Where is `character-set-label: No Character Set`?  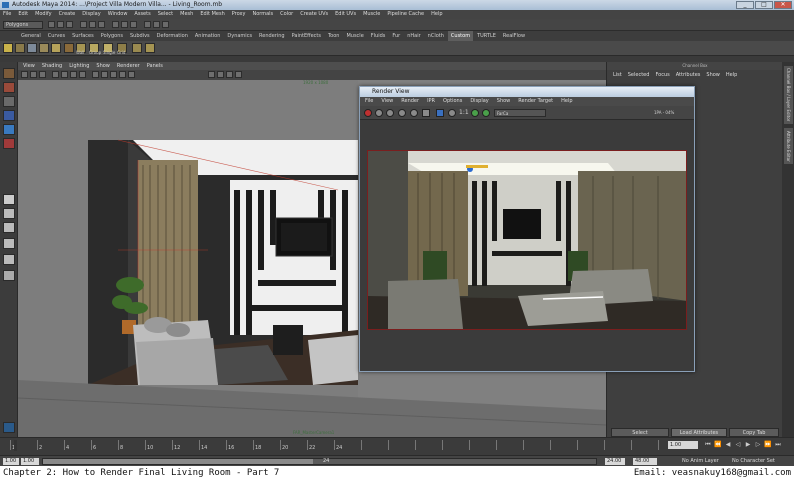
character-set-label: No Character Set is located at coordinates (753, 461).